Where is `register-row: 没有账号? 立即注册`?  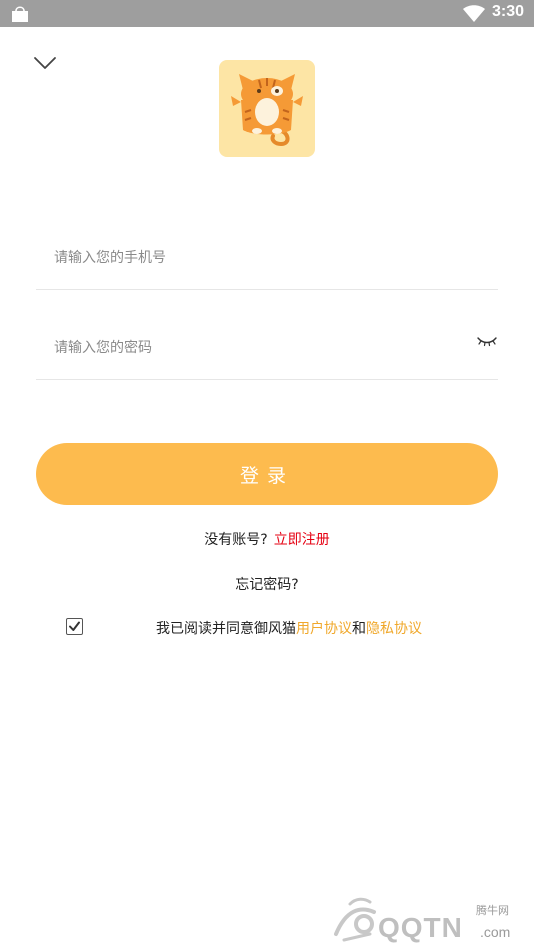 register-row: 没有账号? 立即注册 is located at coordinates (267, 539).